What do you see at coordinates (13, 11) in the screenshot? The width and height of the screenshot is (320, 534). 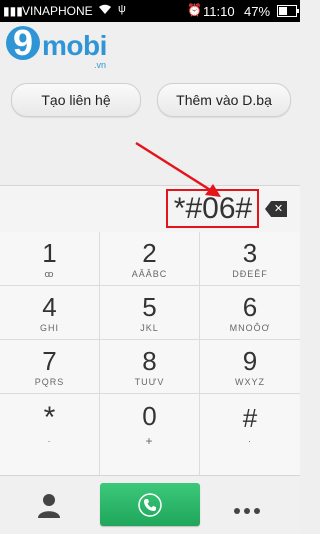 I see `signal-icon: ▮▮▮` at bounding box center [13, 11].